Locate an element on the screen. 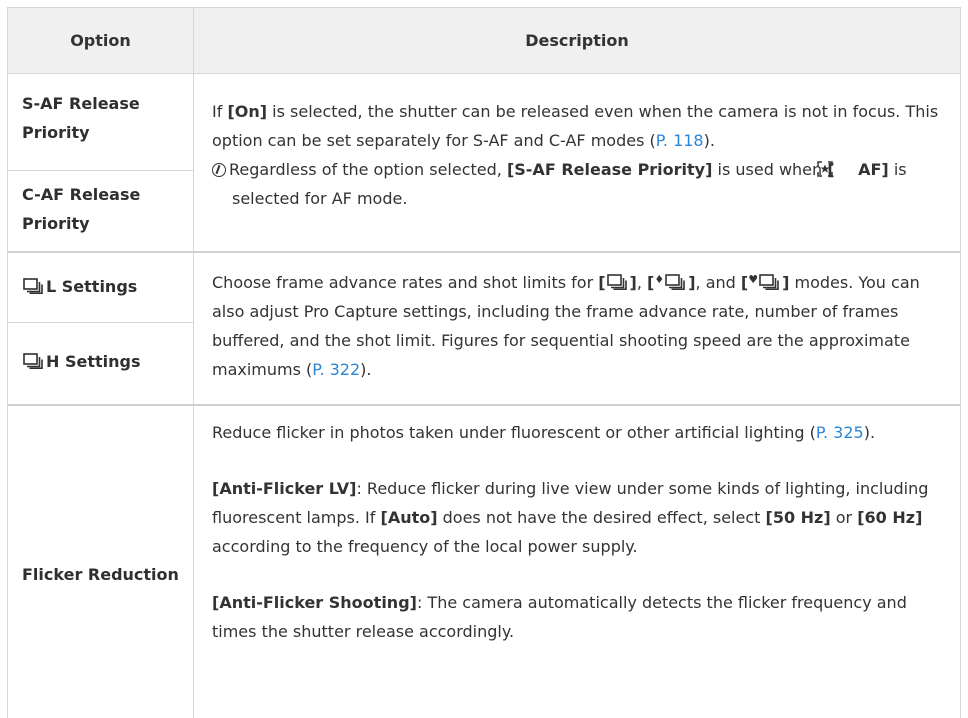 The image size is (968, 718). face-priority-af-icon is located at coordinates (834, 167).